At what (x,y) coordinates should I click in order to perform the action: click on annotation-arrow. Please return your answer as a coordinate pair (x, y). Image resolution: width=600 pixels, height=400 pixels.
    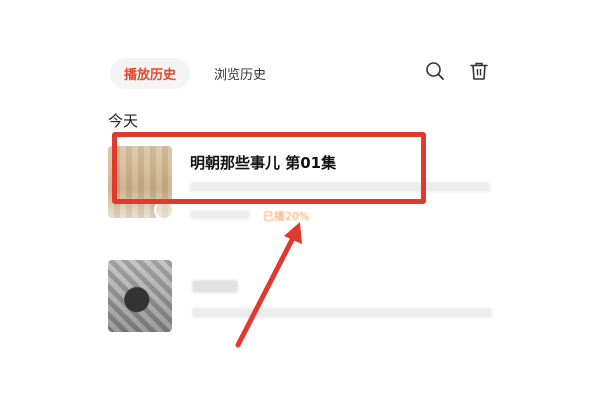
    Looking at the image, I should click on (268, 285).